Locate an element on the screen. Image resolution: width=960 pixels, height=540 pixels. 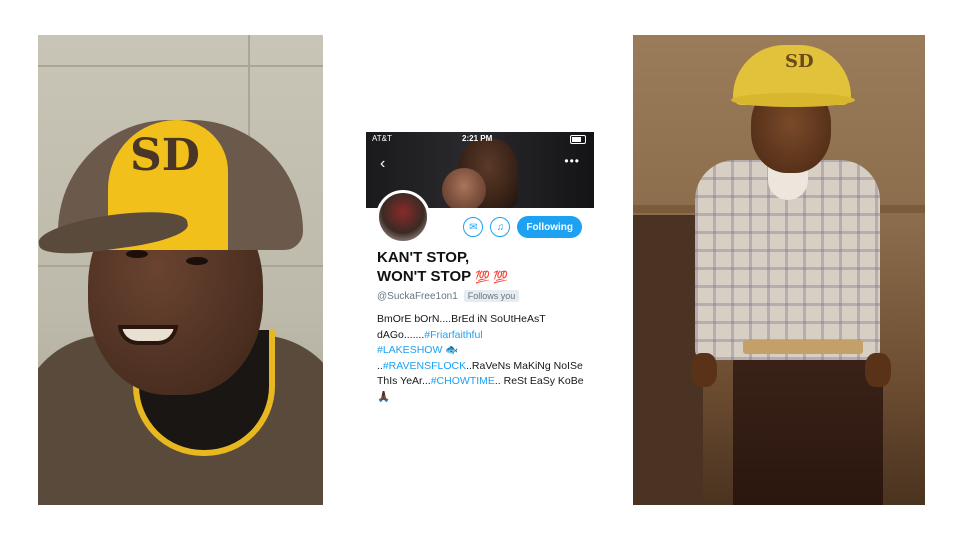
more-dots-icon: ••• is located at coordinates (572, 161).